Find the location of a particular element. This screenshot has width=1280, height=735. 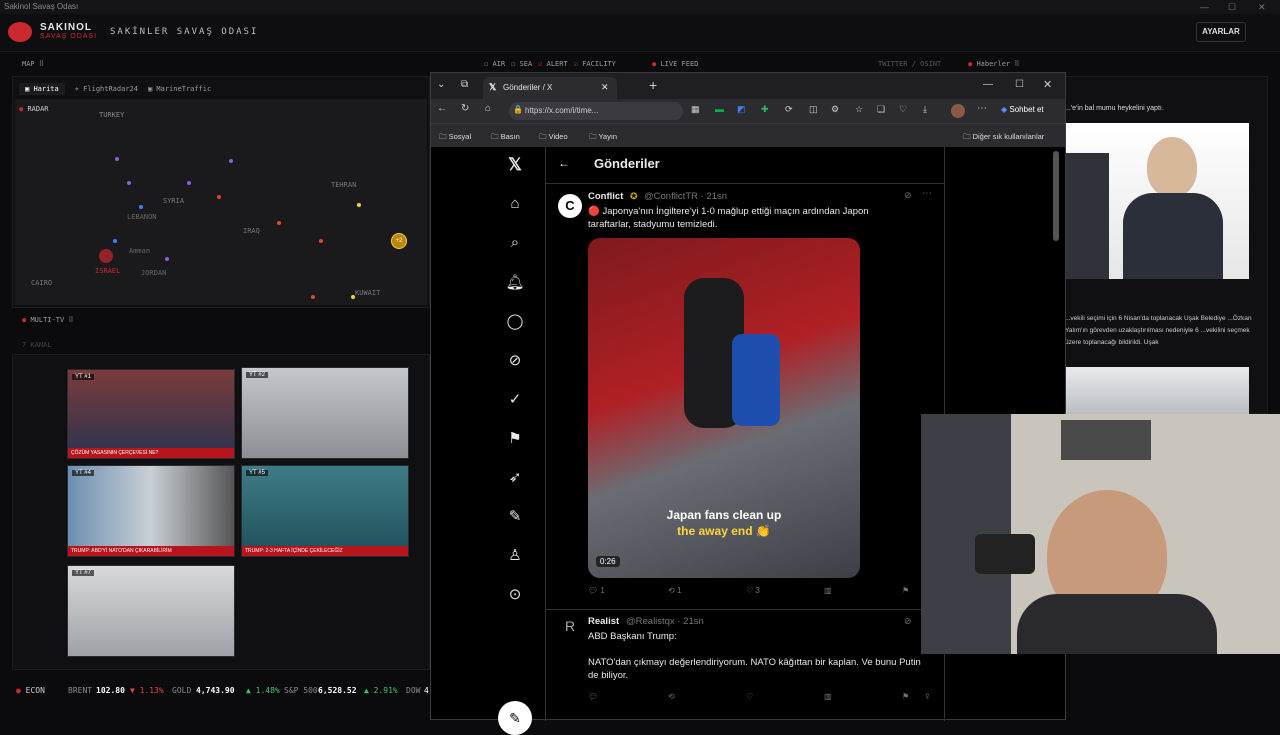

minimize-icon: — is located at coordinates (1204, 7).